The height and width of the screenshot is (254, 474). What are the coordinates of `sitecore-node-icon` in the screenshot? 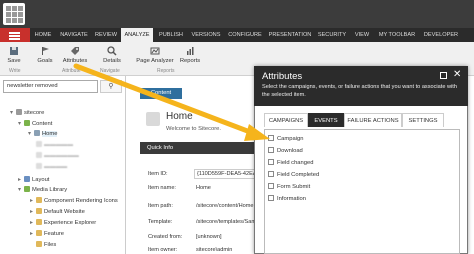 It's located at (19, 112).